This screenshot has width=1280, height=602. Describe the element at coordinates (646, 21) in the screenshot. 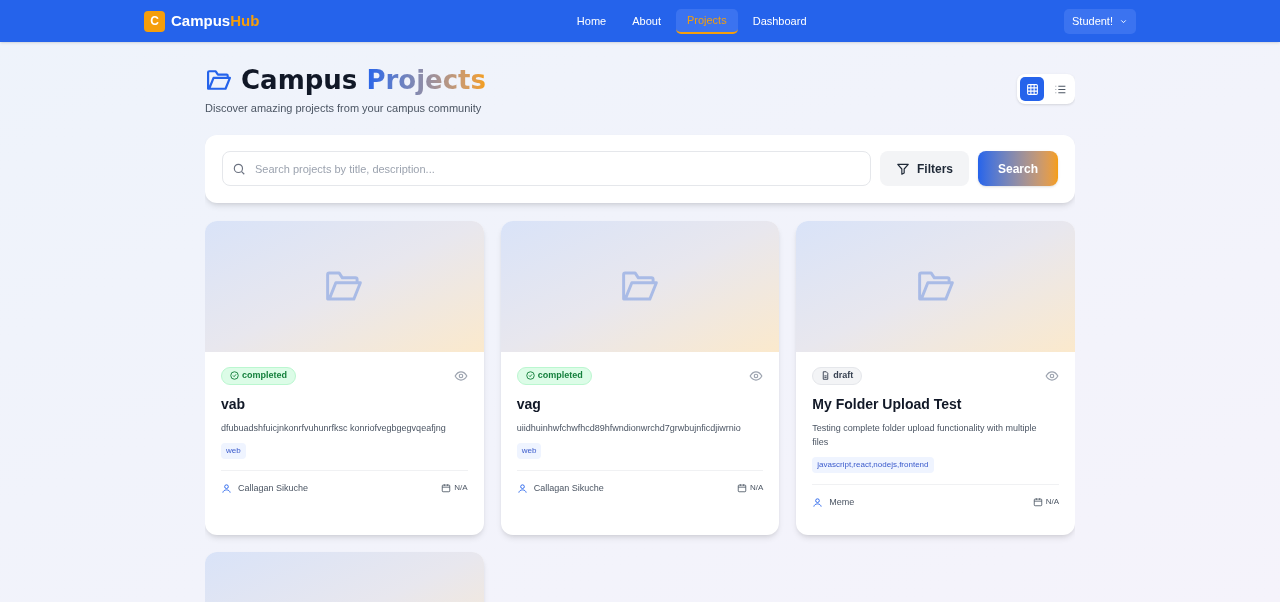

I see `nav-link: About` at that location.